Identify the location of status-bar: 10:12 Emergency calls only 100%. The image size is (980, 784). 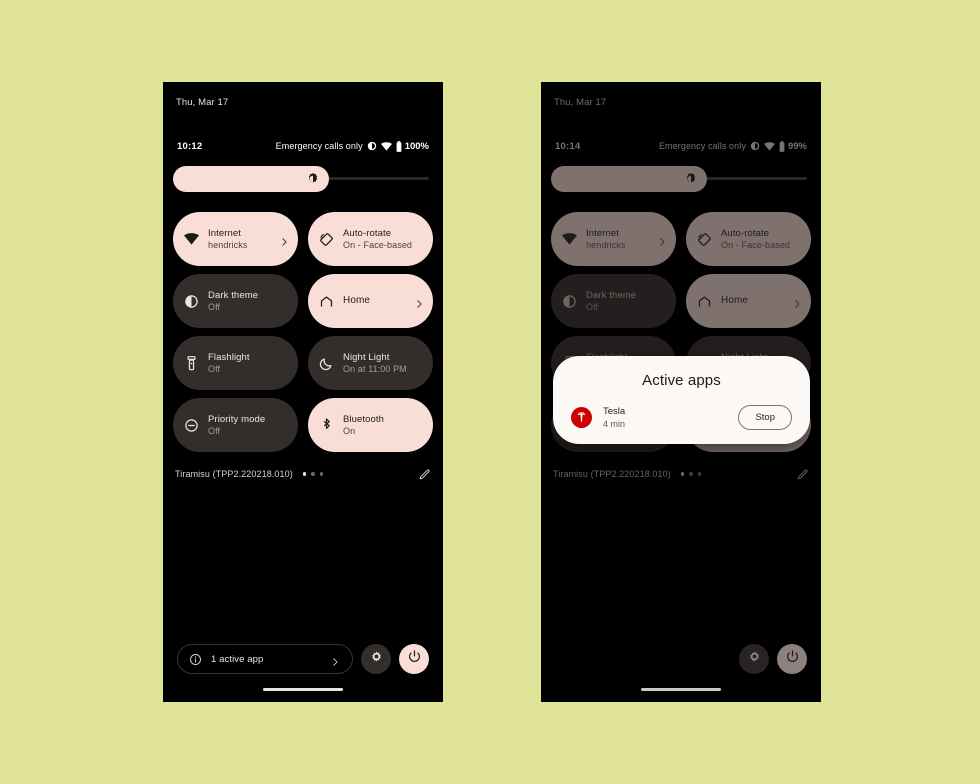
(303, 146).